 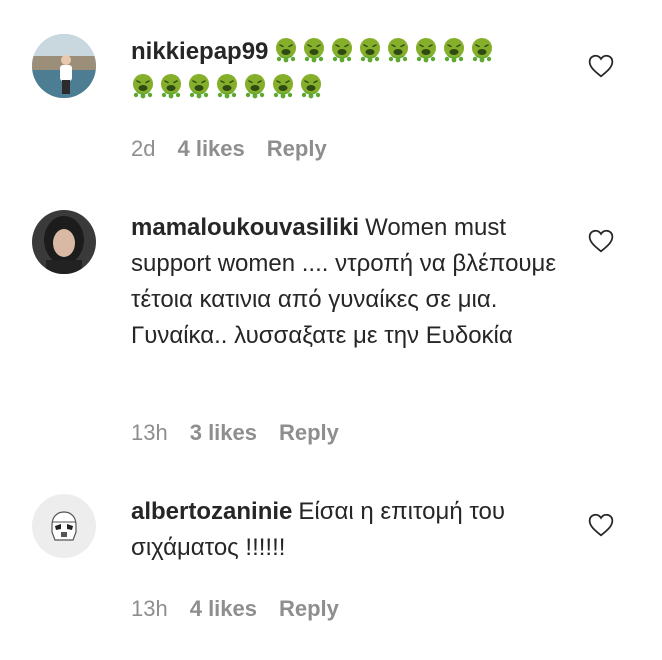 I want to click on comment-meta: 13h 4 likes Reply, so click(x=246, y=609).